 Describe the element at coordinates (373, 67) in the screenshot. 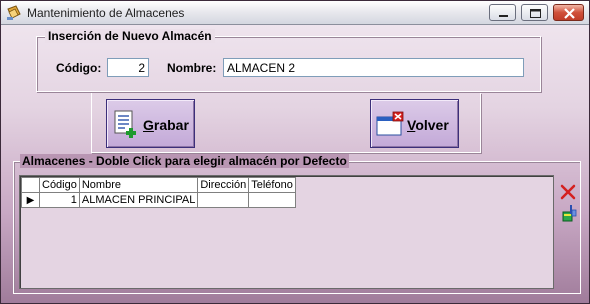

I see `nombre-field` at that location.